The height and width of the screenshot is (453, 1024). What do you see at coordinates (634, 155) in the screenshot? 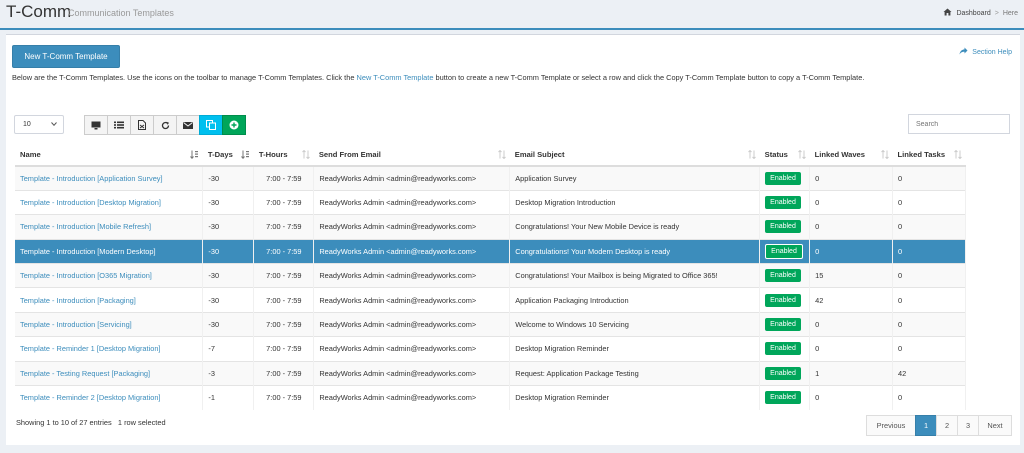
I see `header-email-subject: Email Subject` at bounding box center [634, 155].